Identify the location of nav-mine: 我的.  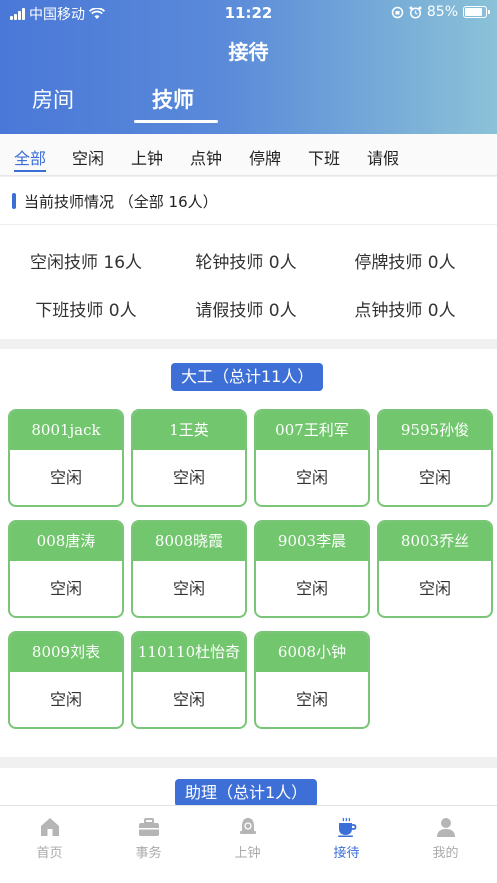
(445, 838).